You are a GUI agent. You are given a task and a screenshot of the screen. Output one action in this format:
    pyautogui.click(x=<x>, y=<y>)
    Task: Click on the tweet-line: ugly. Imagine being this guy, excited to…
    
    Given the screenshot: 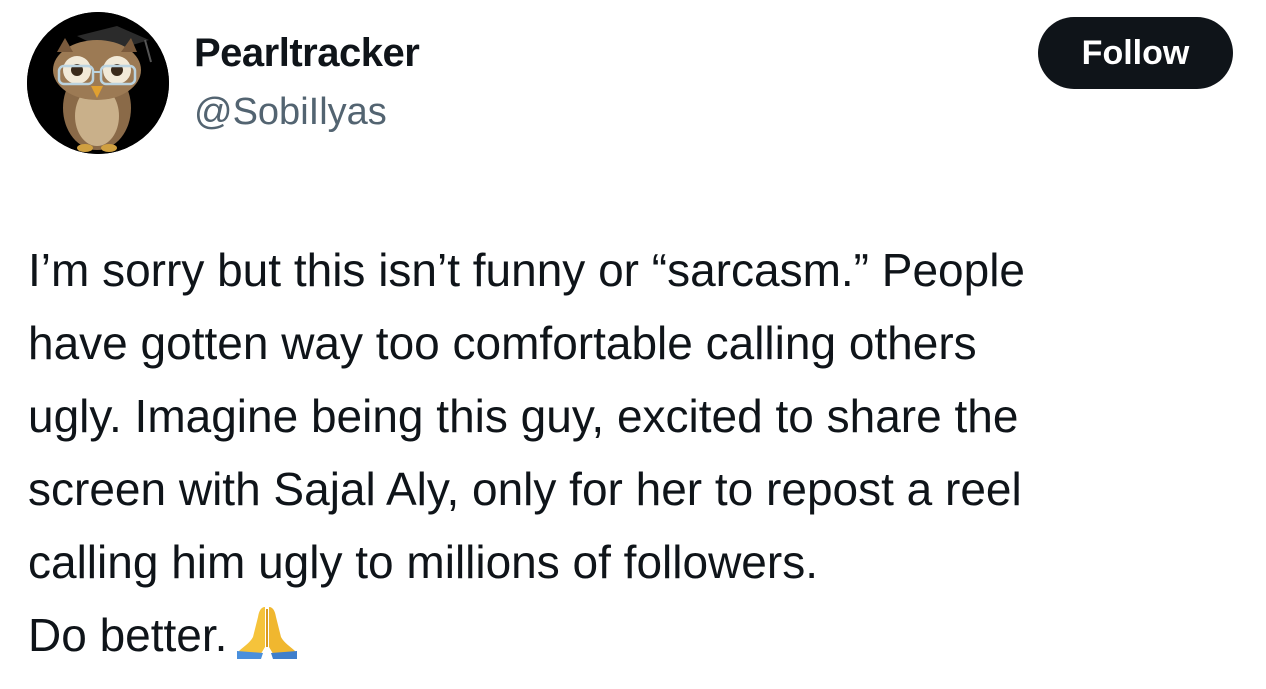 What is the action you would take?
    pyautogui.click(x=523, y=416)
    